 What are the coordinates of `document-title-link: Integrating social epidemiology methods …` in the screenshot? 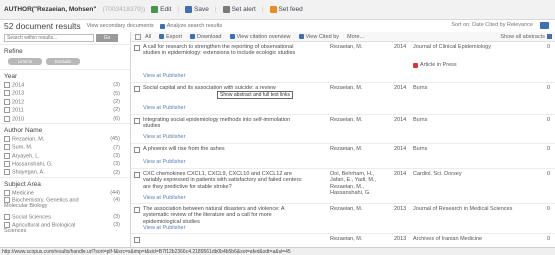 It's located at (225, 123).